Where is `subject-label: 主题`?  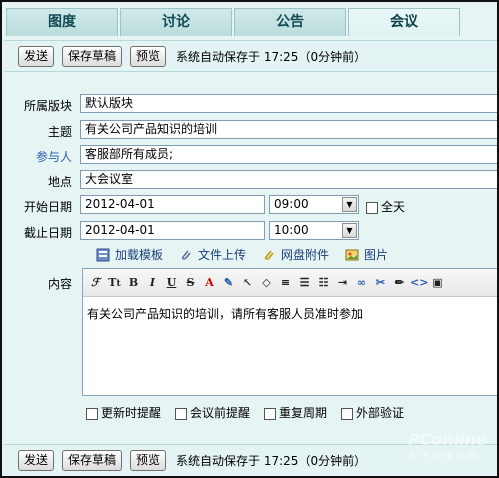
subject-label: 主题 is located at coordinates (59, 132).